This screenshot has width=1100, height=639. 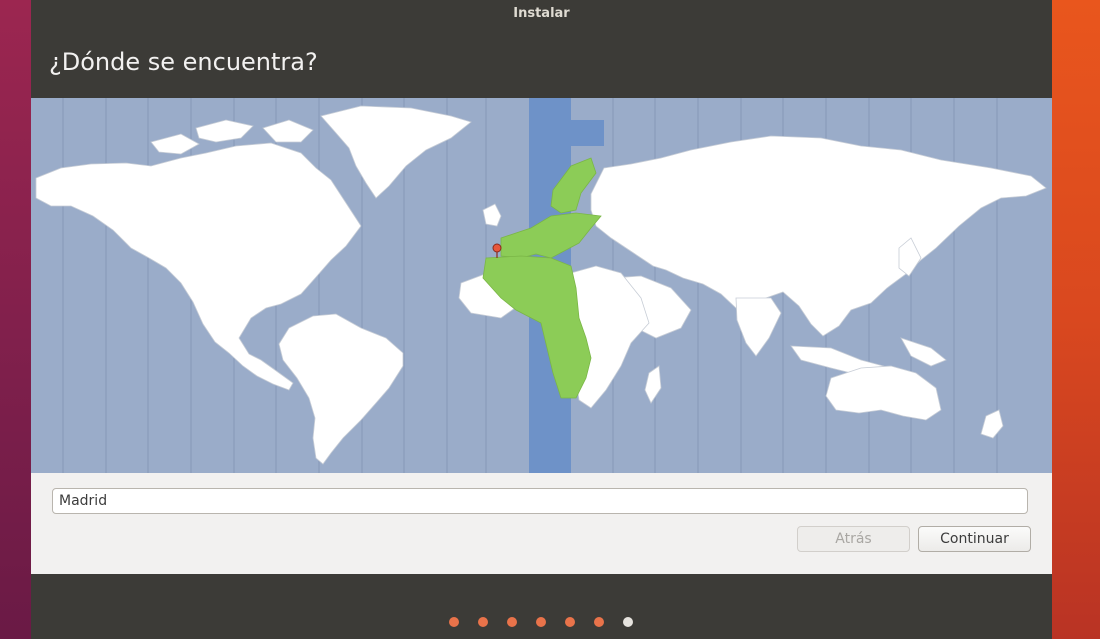 I want to click on location-panel: Atrás Continuar, so click(x=541, y=523).